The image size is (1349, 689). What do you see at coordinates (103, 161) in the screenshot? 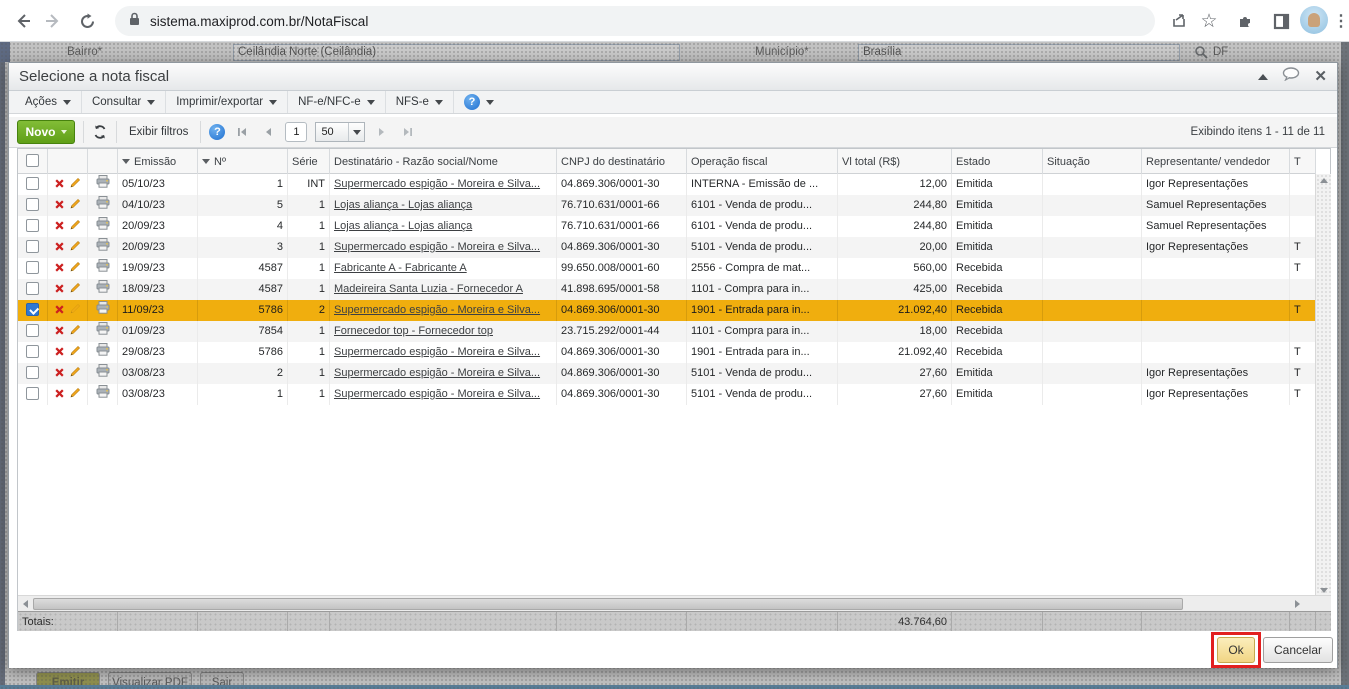
I see `column-header-prn` at bounding box center [103, 161].